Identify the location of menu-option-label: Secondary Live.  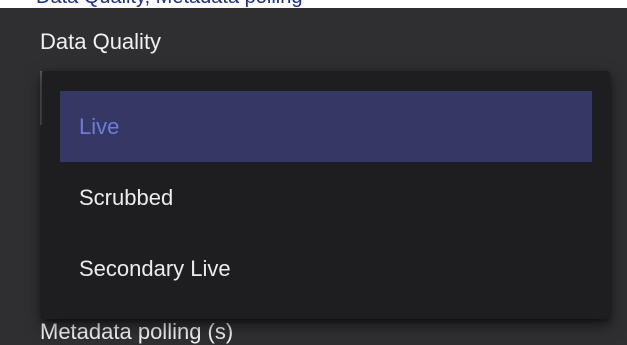
(155, 268).